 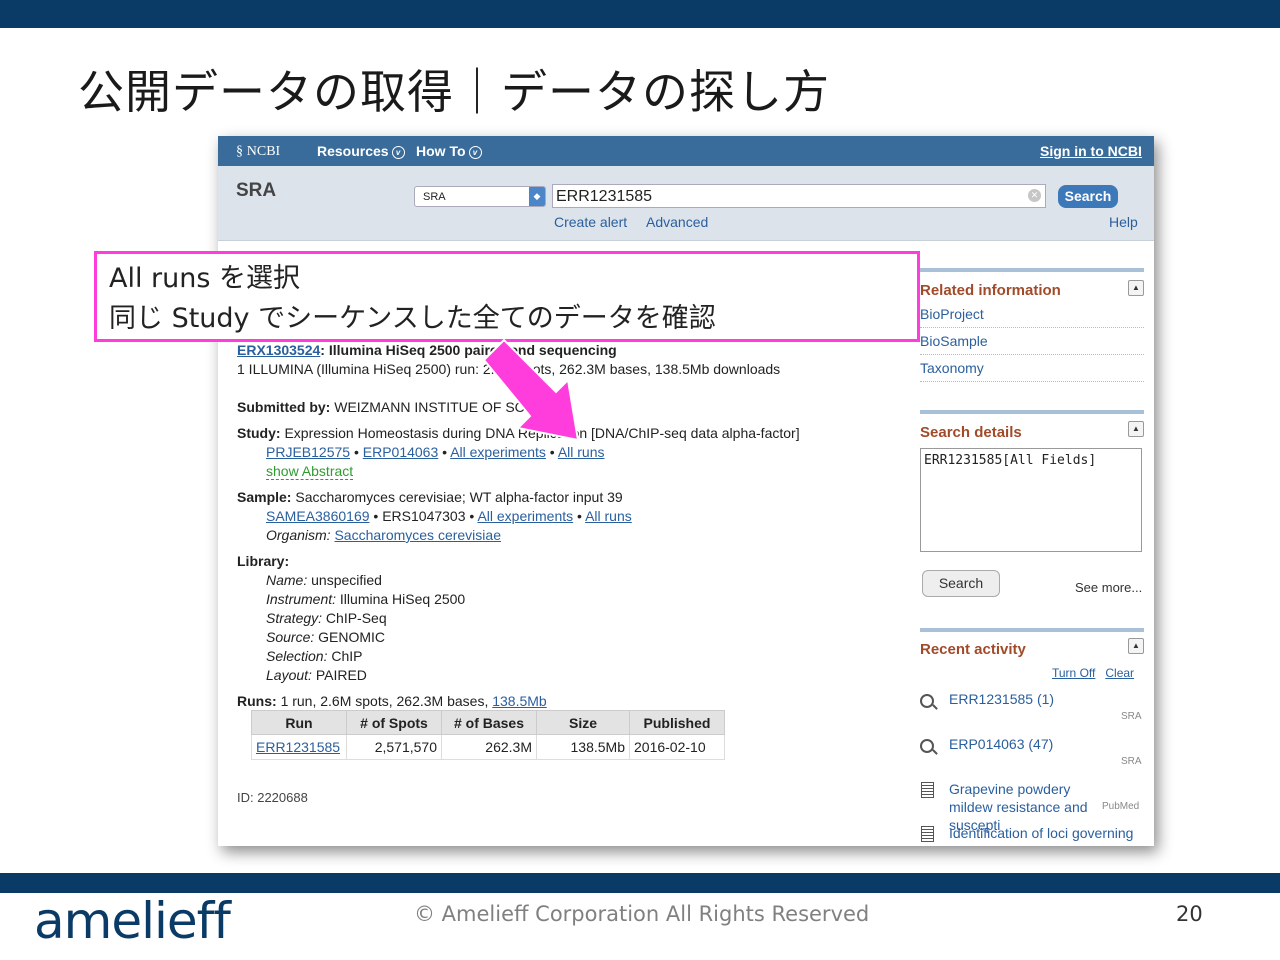 What do you see at coordinates (449, 151) in the screenshot?
I see `howto-menu: How To v` at bounding box center [449, 151].